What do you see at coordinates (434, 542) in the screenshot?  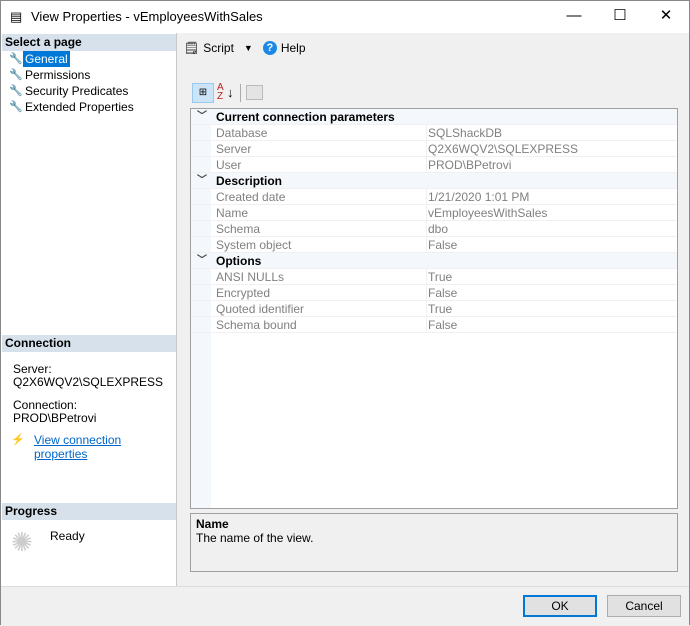 I see `description-panel: Name The name of the view.` at bounding box center [434, 542].